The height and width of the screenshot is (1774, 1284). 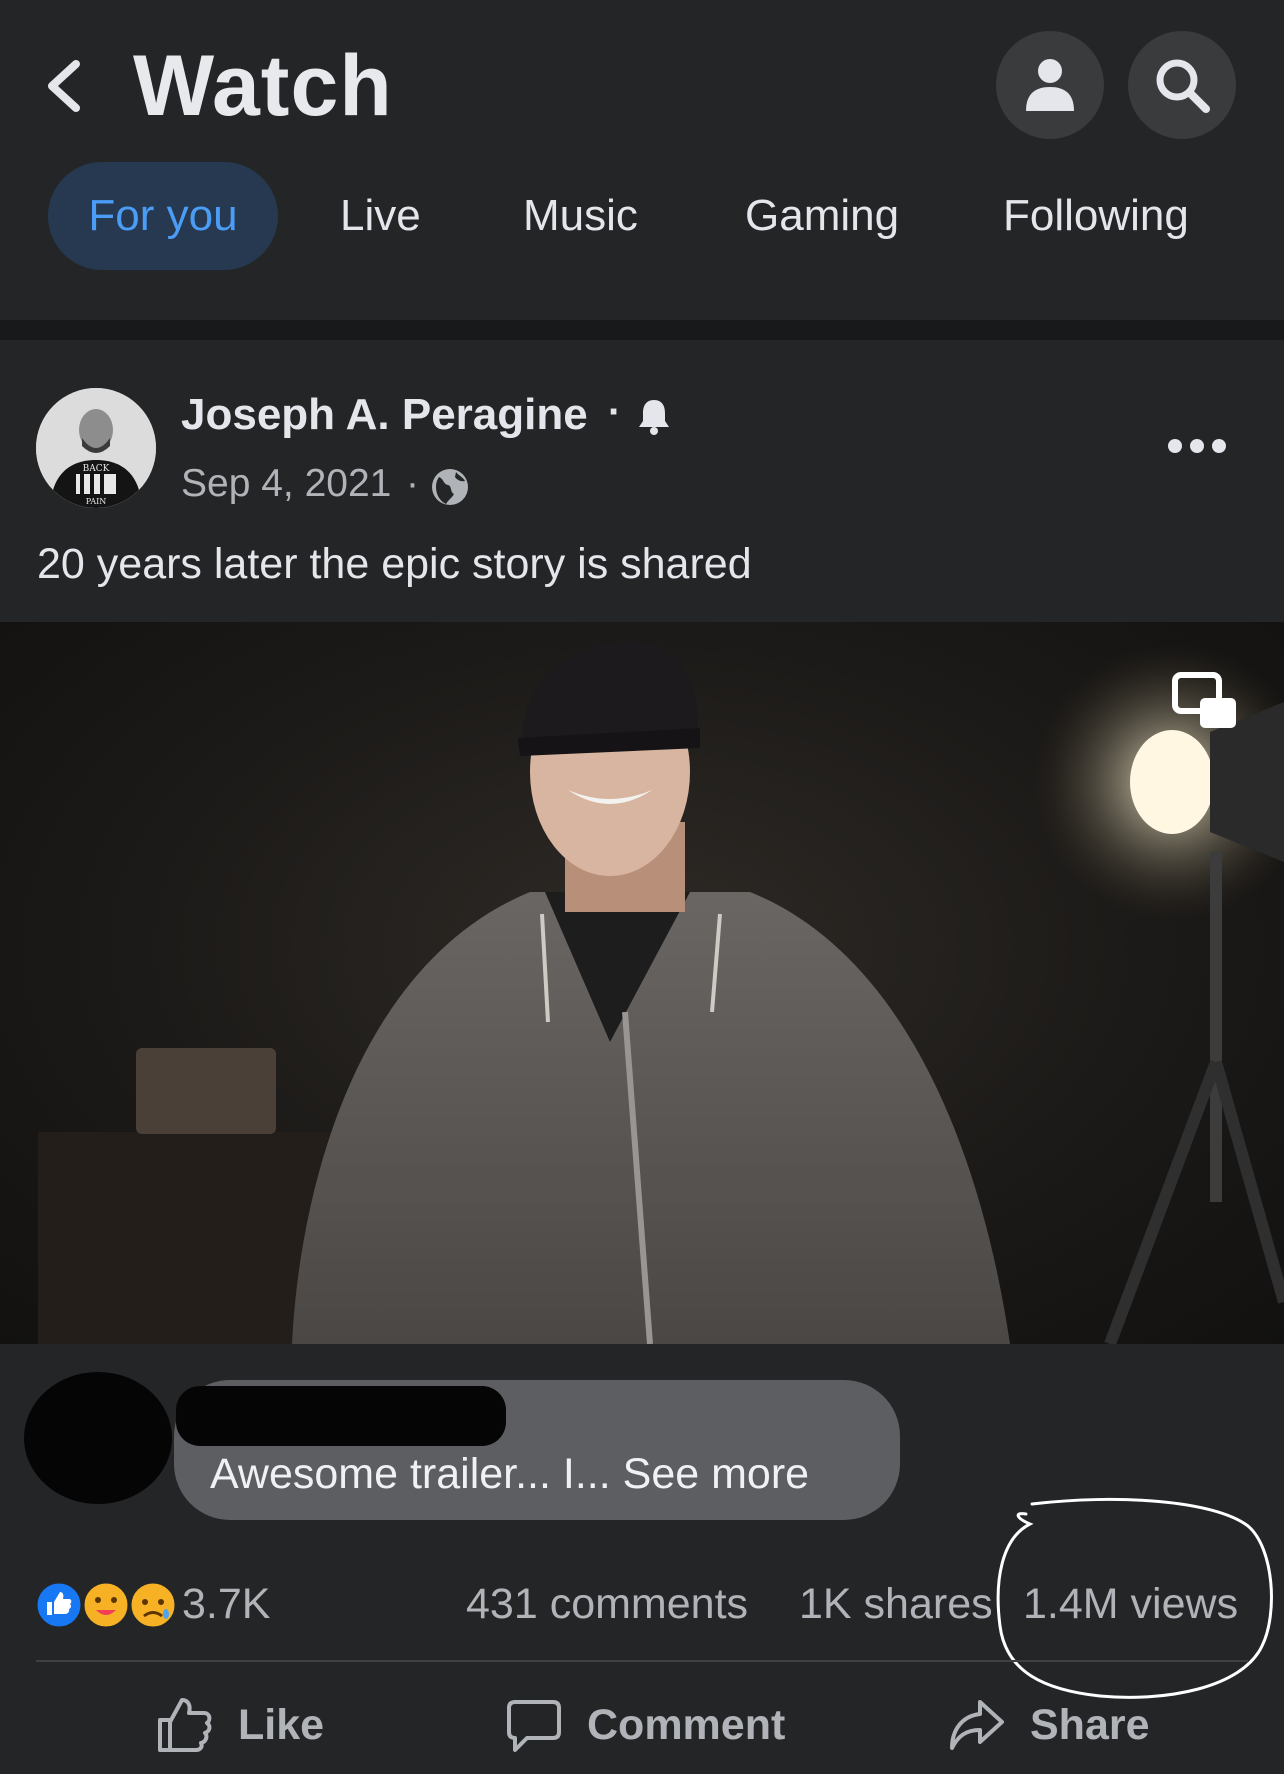 What do you see at coordinates (153, 1605) in the screenshot?
I see `sad-reaction-icon` at bounding box center [153, 1605].